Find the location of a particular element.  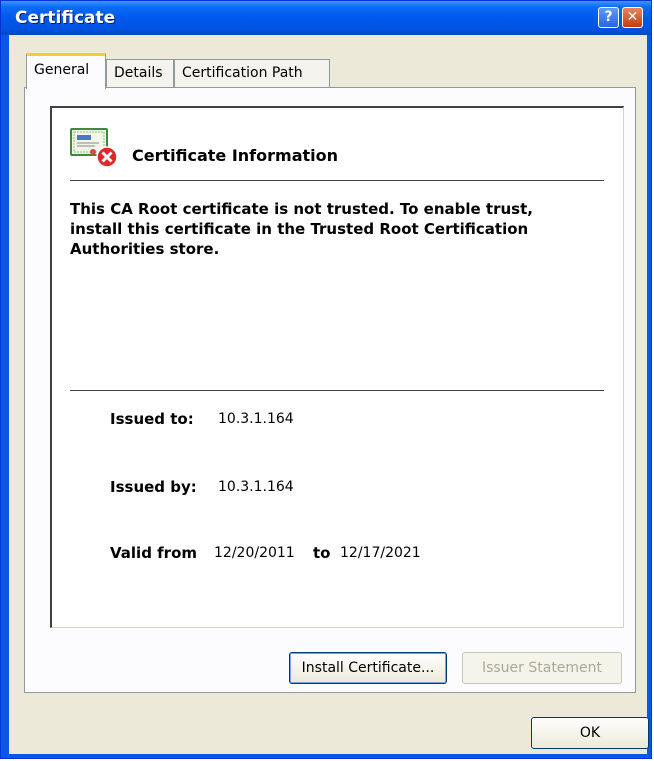

tab-general-label: General is located at coordinates (62, 70).